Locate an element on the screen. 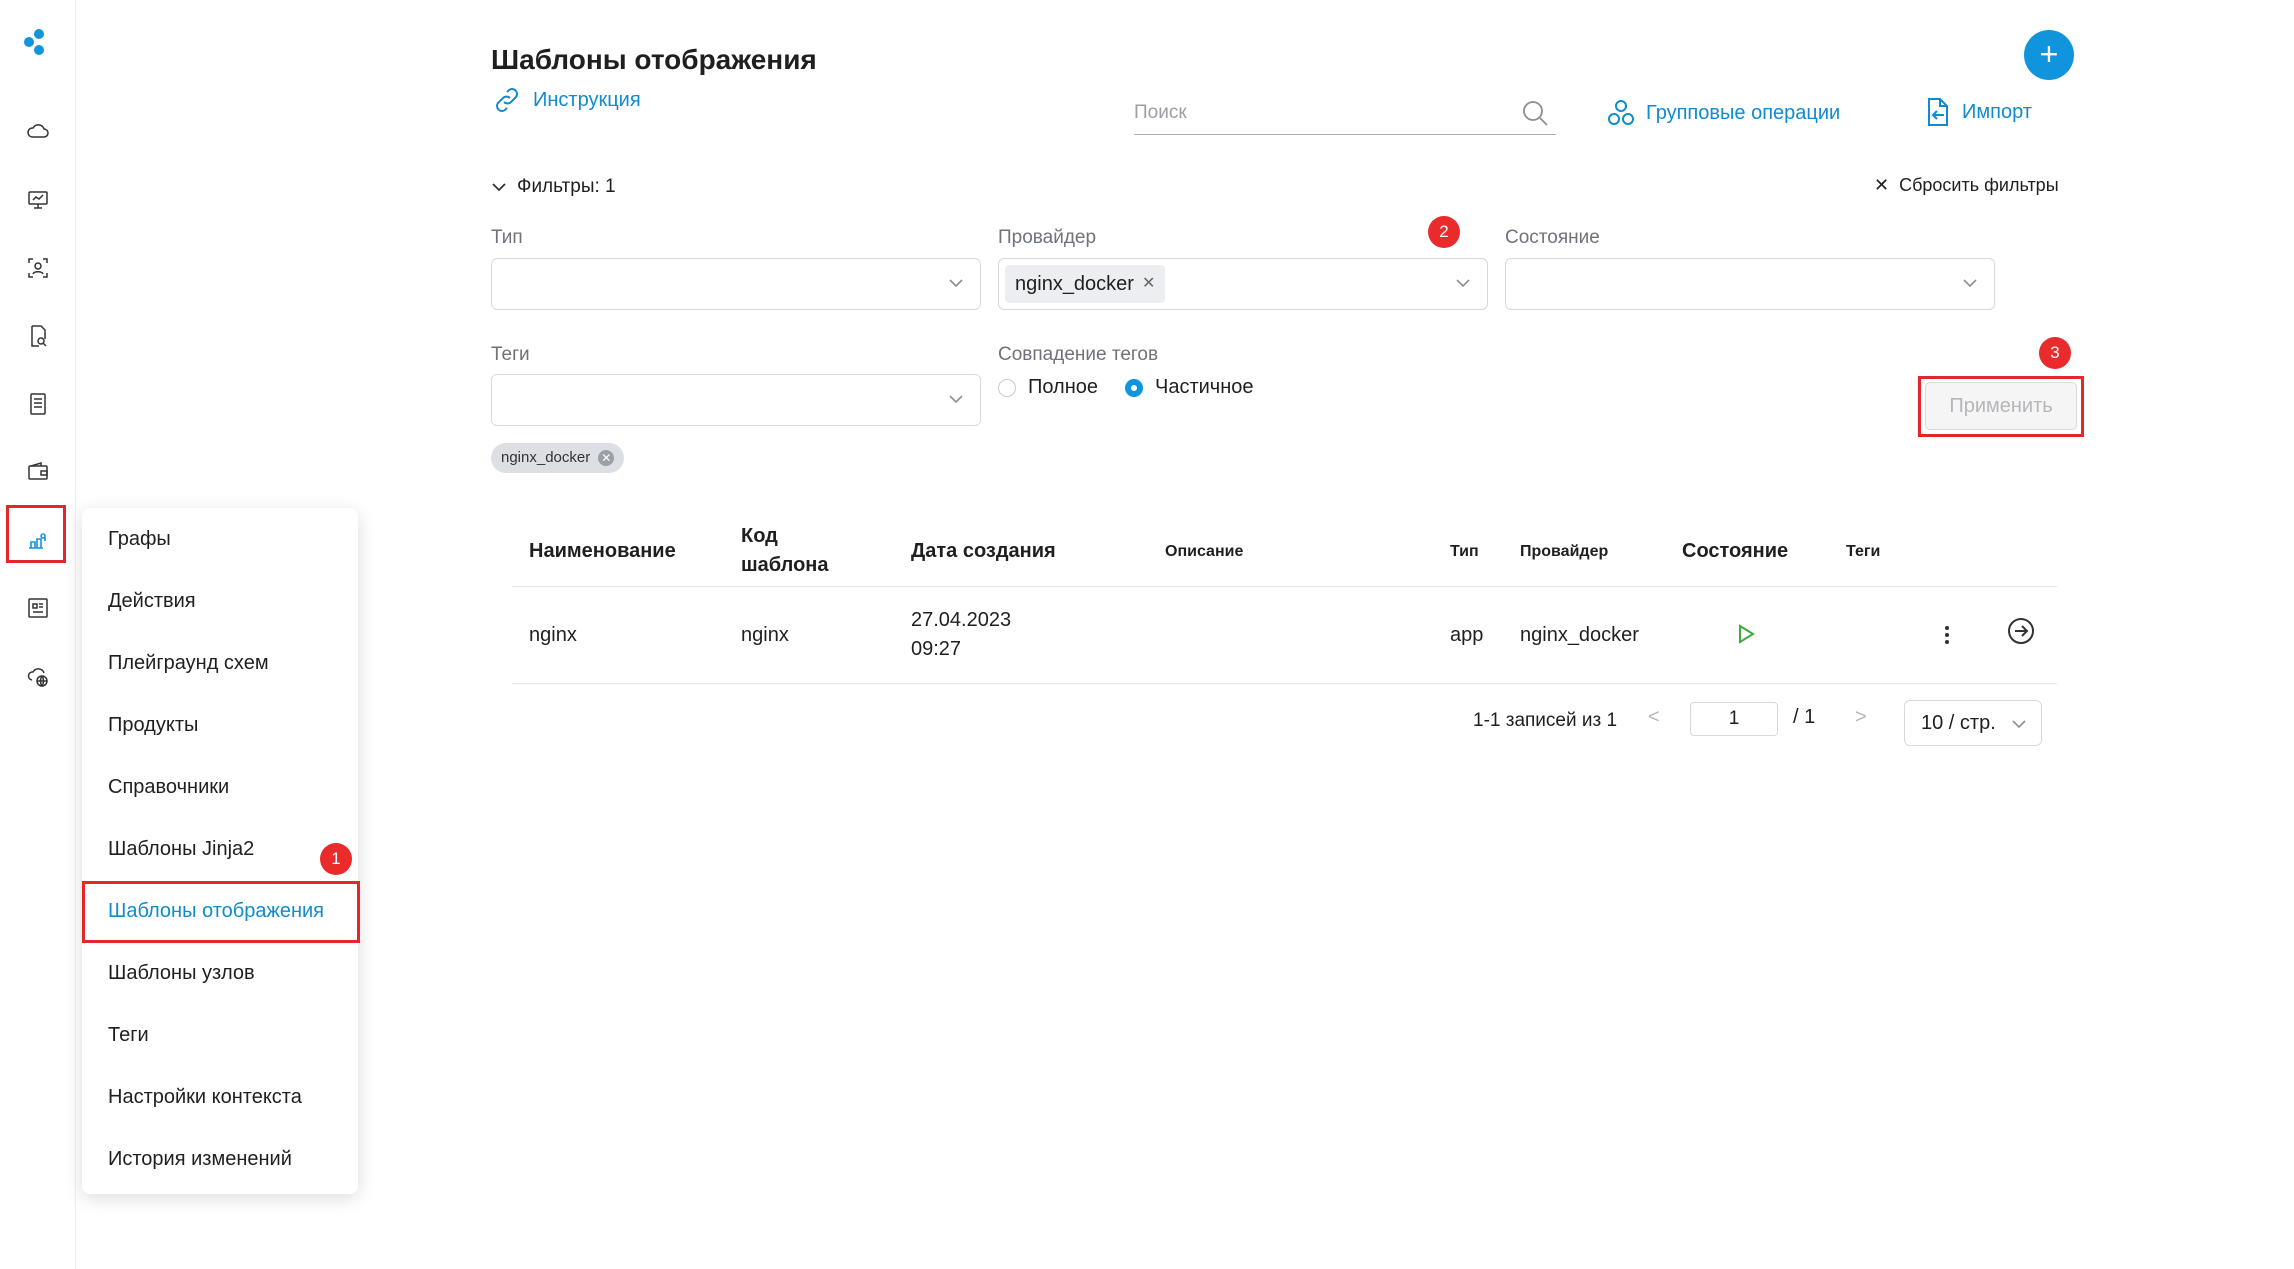 The height and width of the screenshot is (1269, 2294). col-header-state: Состояние is located at coordinates (1735, 551).